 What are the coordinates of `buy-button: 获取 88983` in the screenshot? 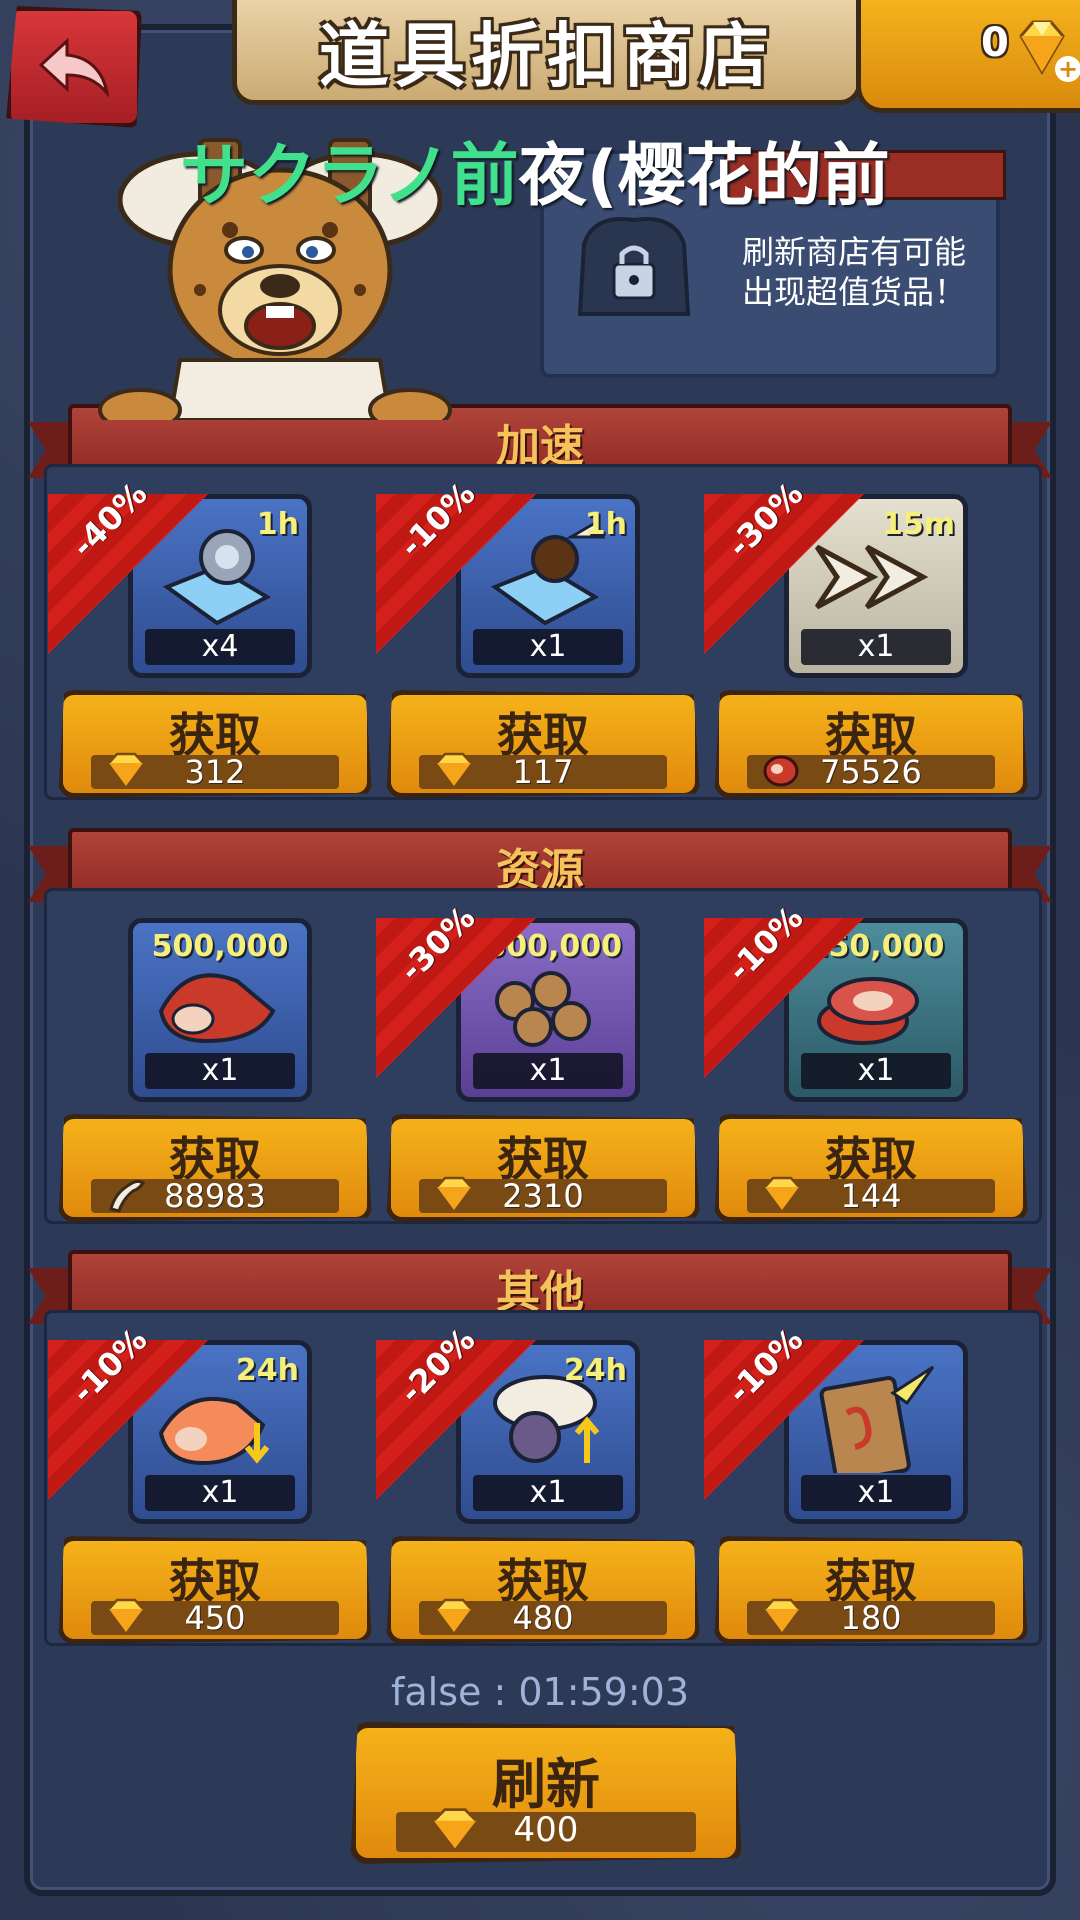 It's located at (215, 1168).